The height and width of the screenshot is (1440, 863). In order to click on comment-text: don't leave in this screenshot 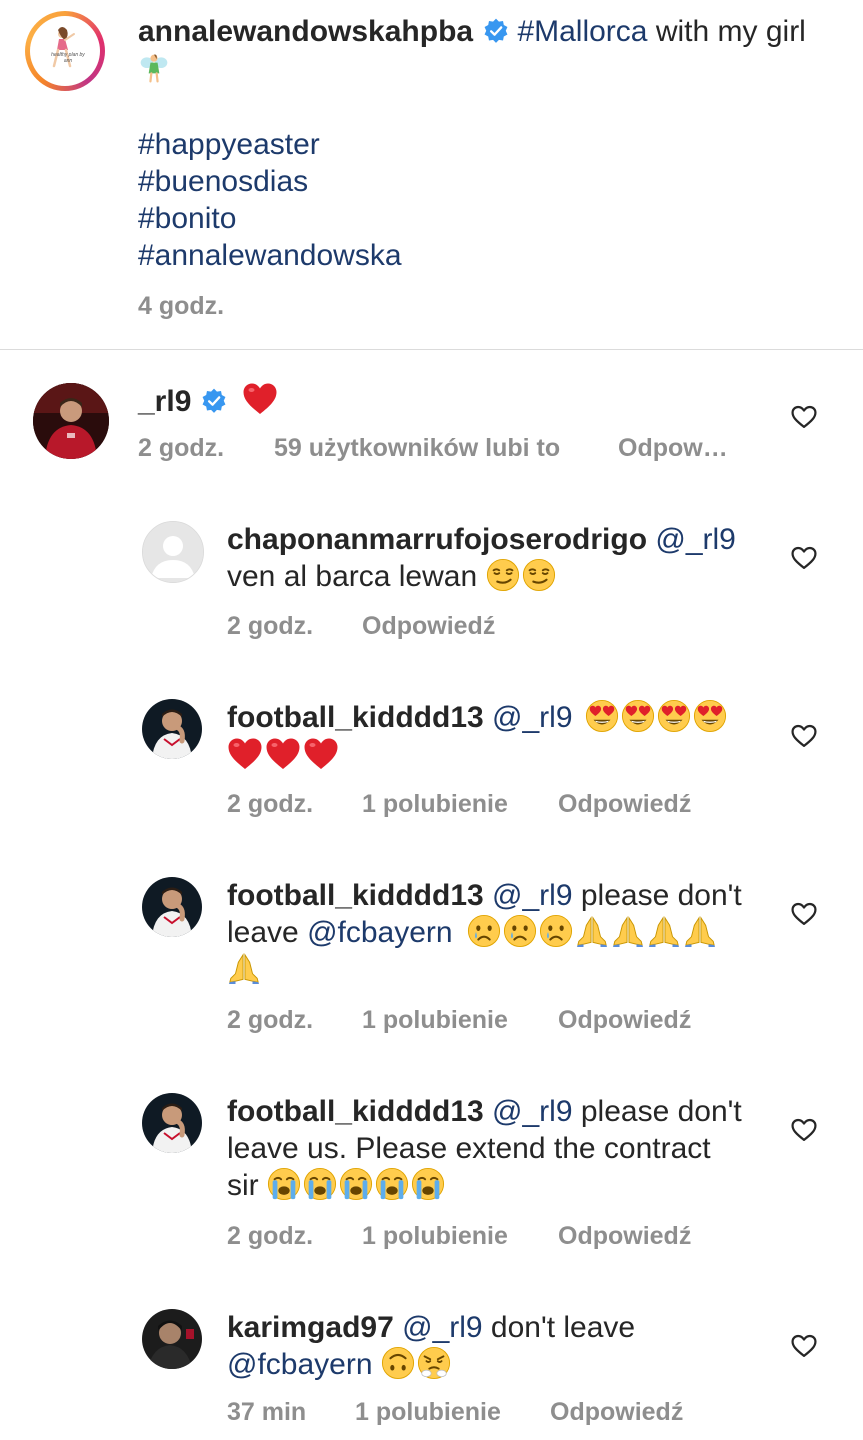, I will do `click(559, 1327)`.